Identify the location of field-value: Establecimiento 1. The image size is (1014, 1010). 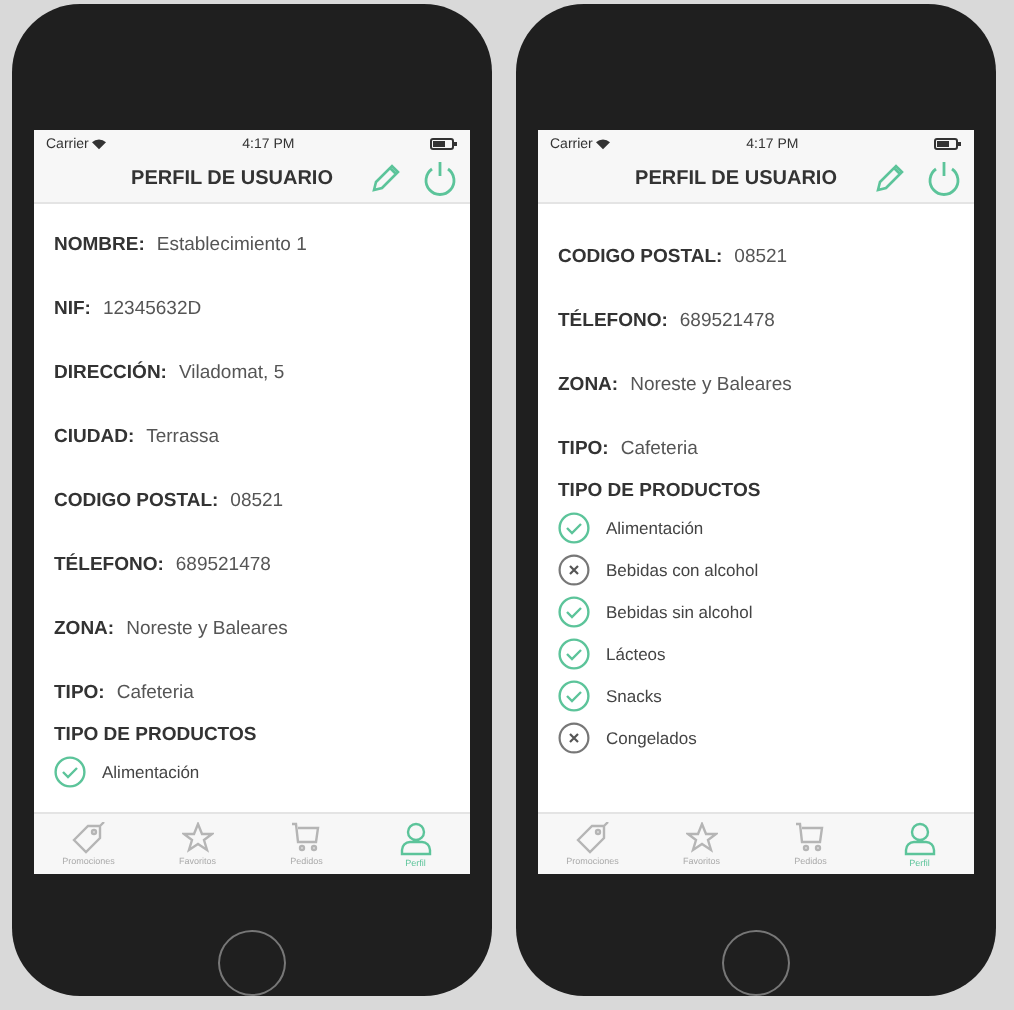
(231, 244).